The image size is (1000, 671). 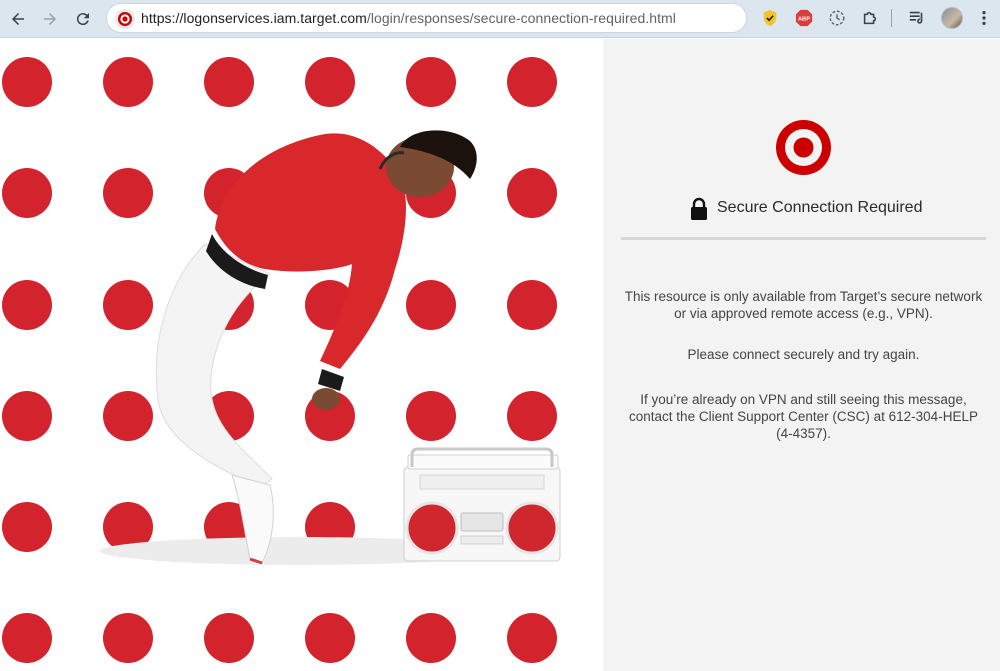 What do you see at coordinates (803, 238) in the screenshot?
I see `divider` at bounding box center [803, 238].